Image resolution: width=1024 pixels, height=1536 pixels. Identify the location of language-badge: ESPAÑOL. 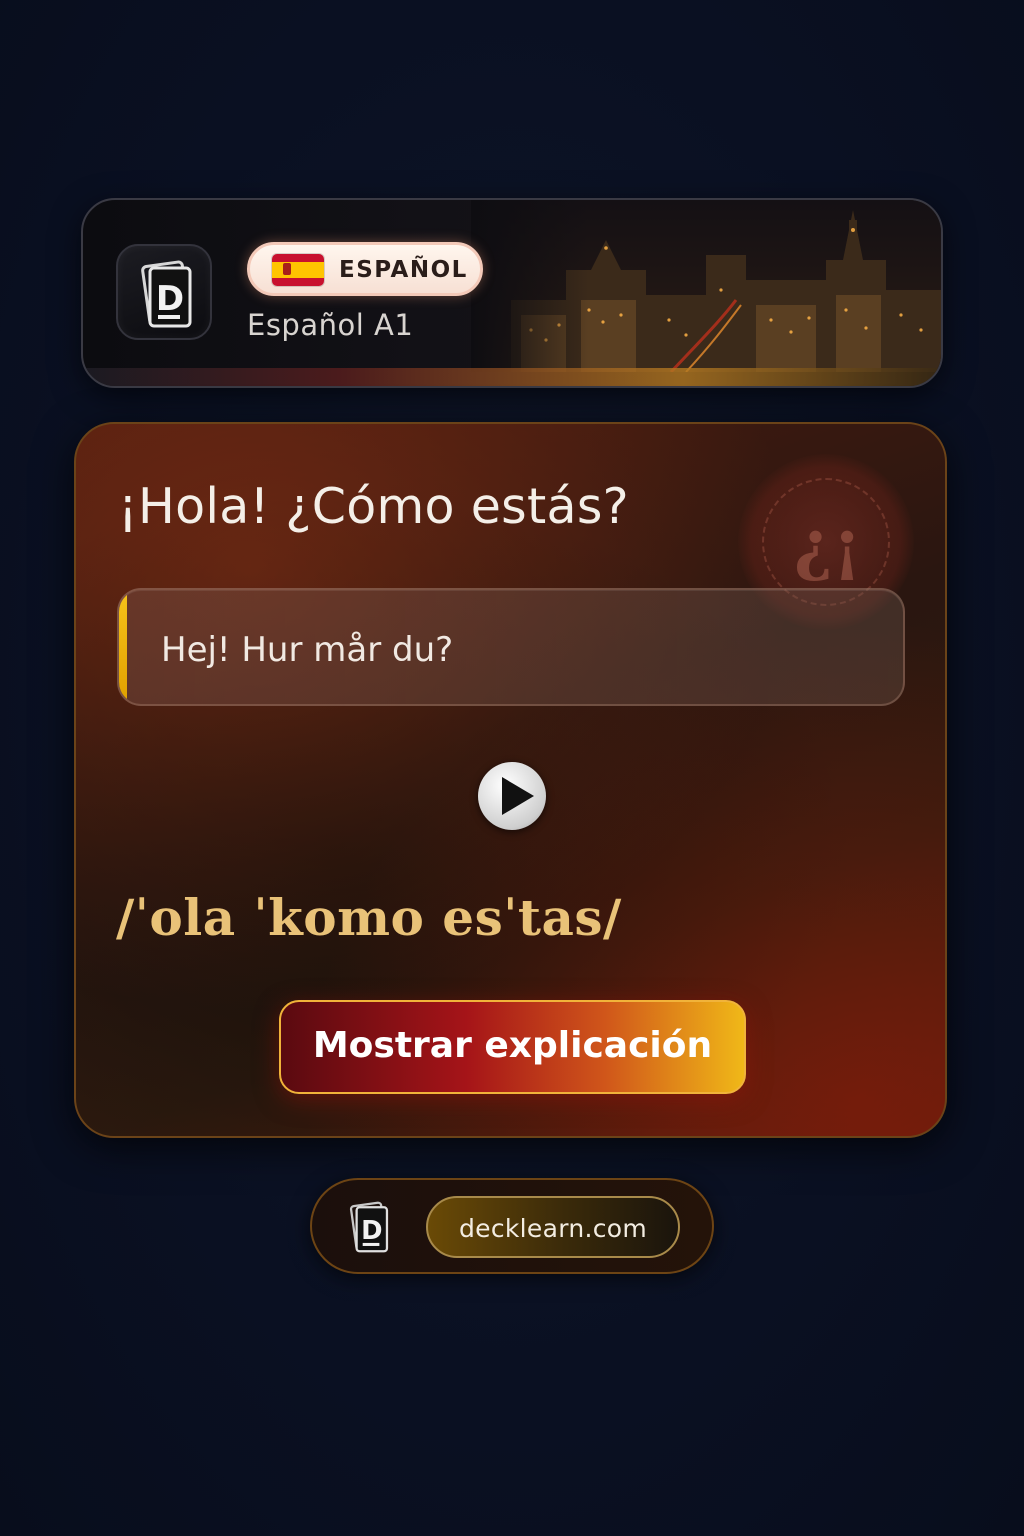
(365, 269).